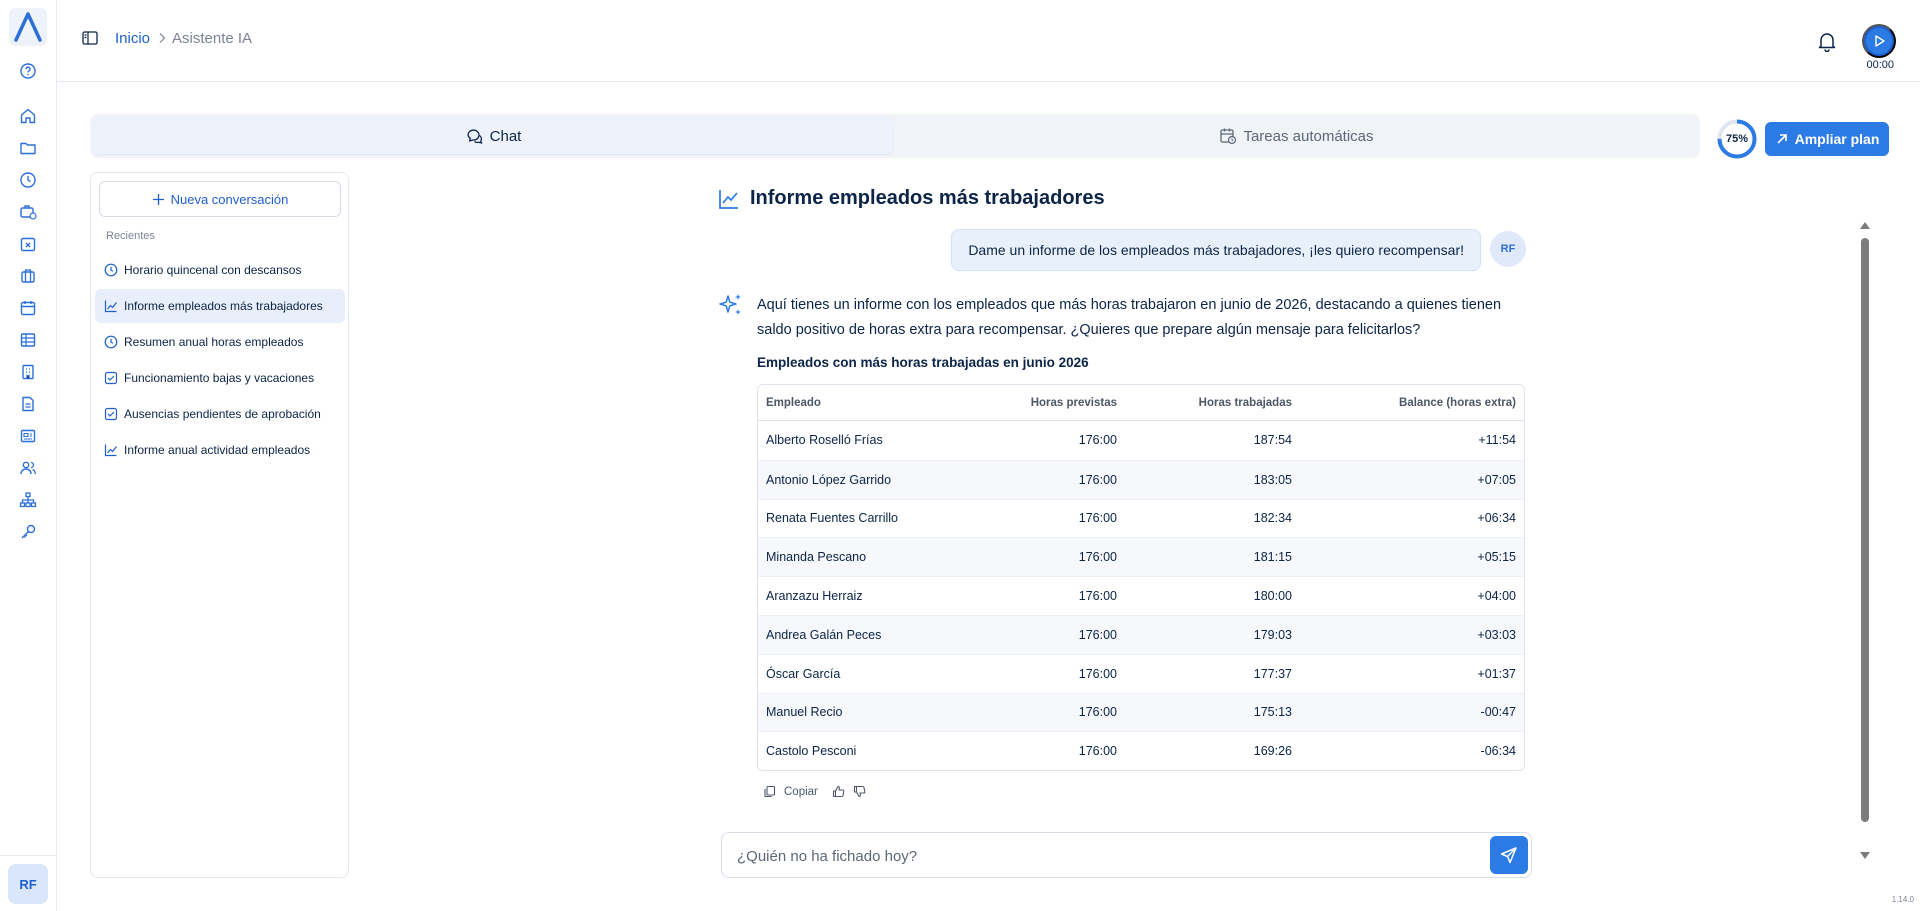 This screenshot has width=1920, height=911. What do you see at coordinates (28, 855) in the screenshot?
I see `rail-divider` at bounding box center [28, 855].